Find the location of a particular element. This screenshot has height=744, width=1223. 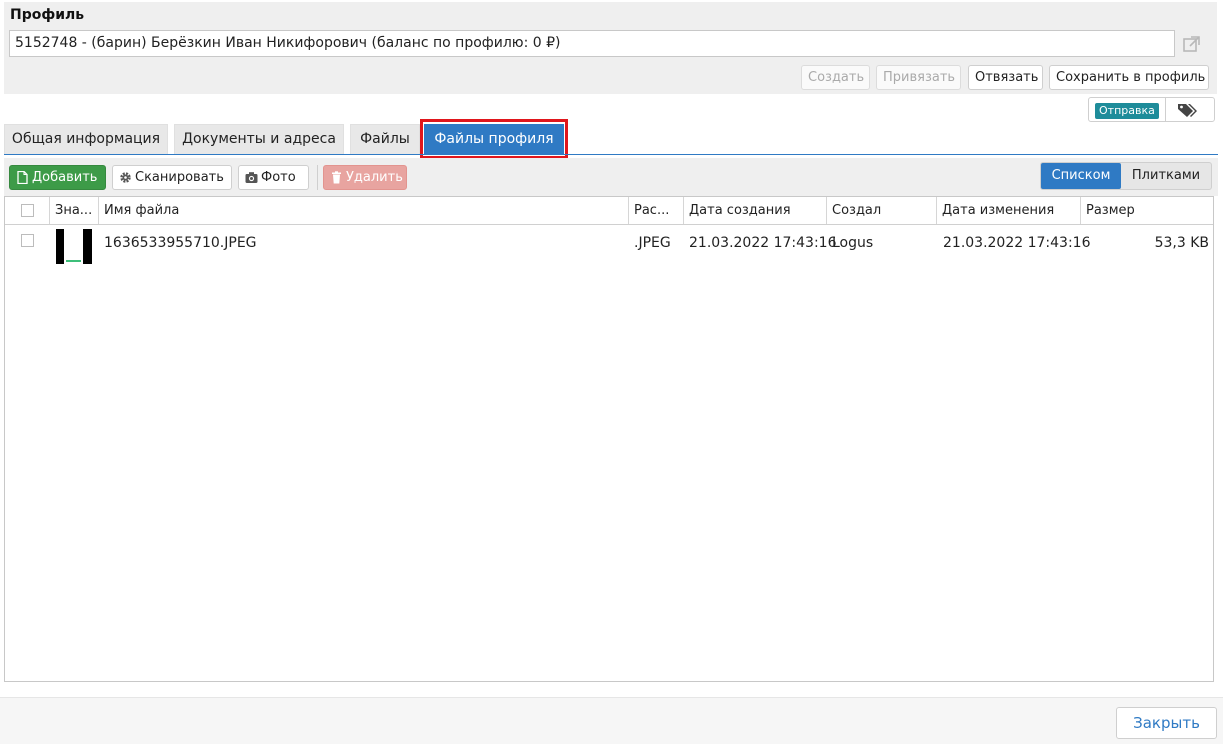

column-author: Создал is located at coordinates (882, 210).